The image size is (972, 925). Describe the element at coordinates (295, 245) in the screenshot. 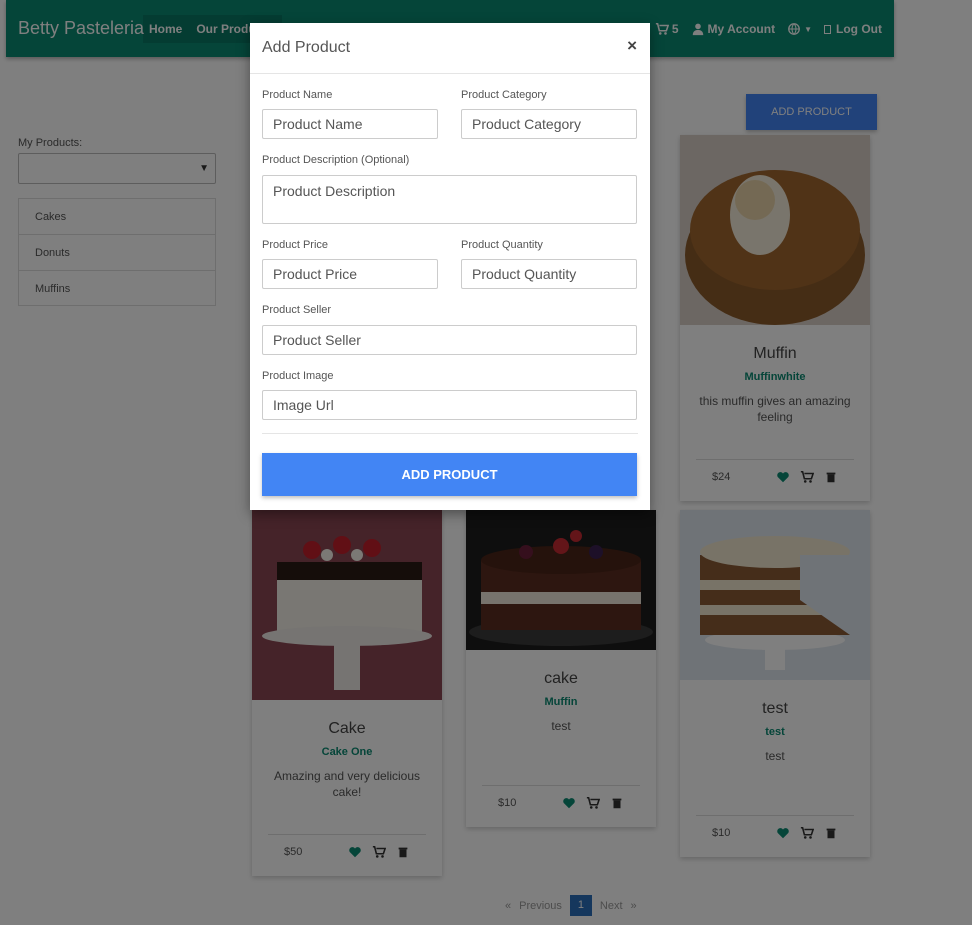

I see `product-price-label: Product Price` at that location.